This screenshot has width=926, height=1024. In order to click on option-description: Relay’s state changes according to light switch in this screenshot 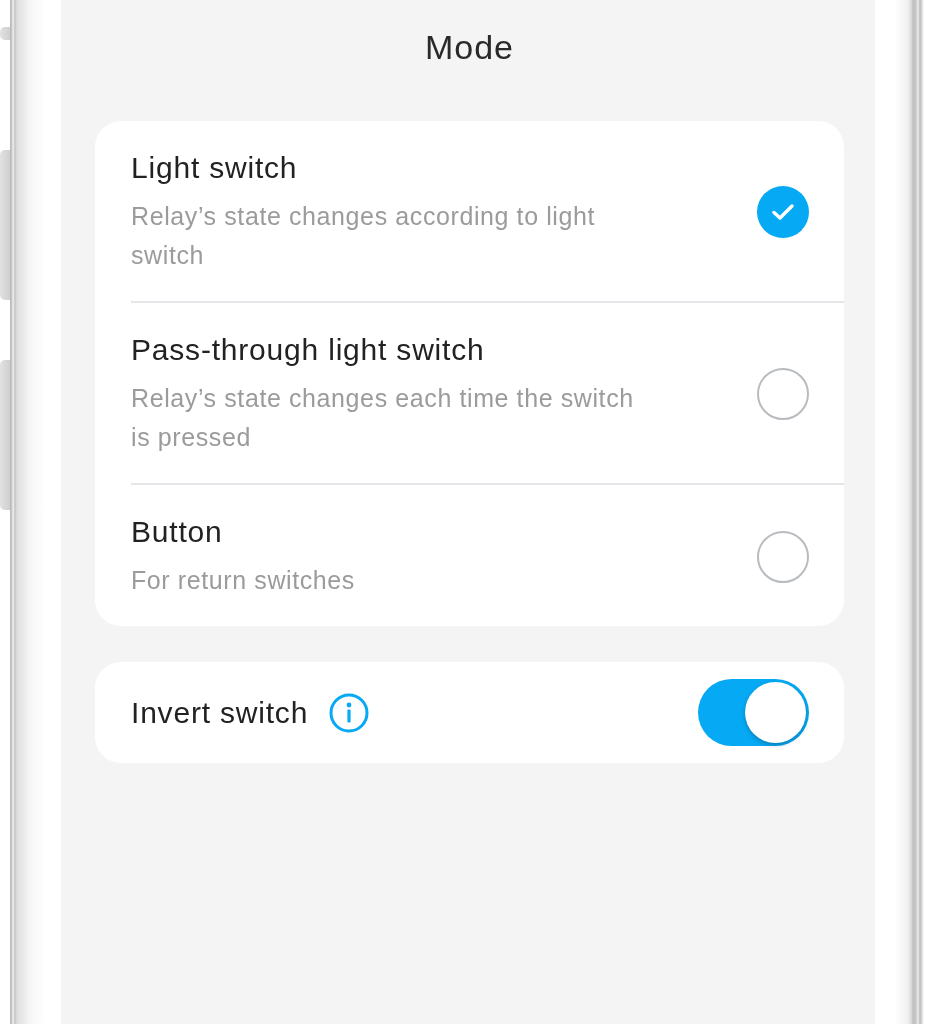, I will do `click(364, 236)`.